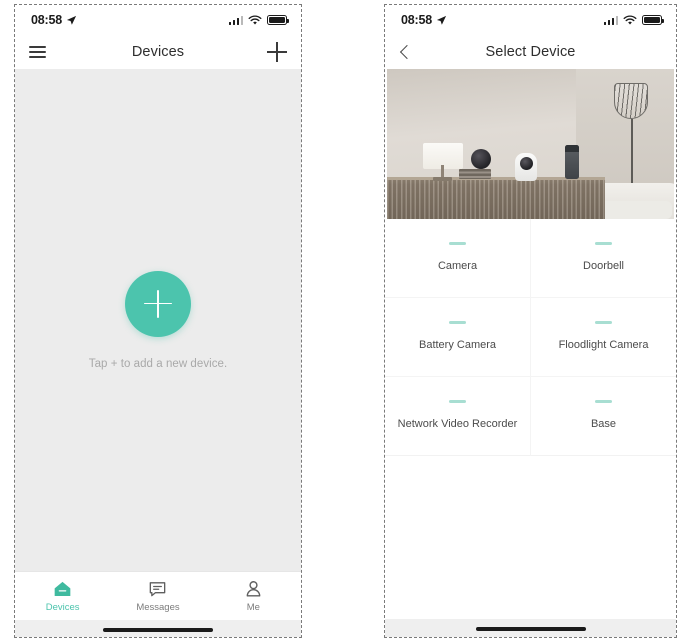 Image resolution: width=691 pixels, height=642 pixels. What do you see at coordinates (481, 159) in the screenshot?
I see `black-camera` at bounding box center [481, 159].